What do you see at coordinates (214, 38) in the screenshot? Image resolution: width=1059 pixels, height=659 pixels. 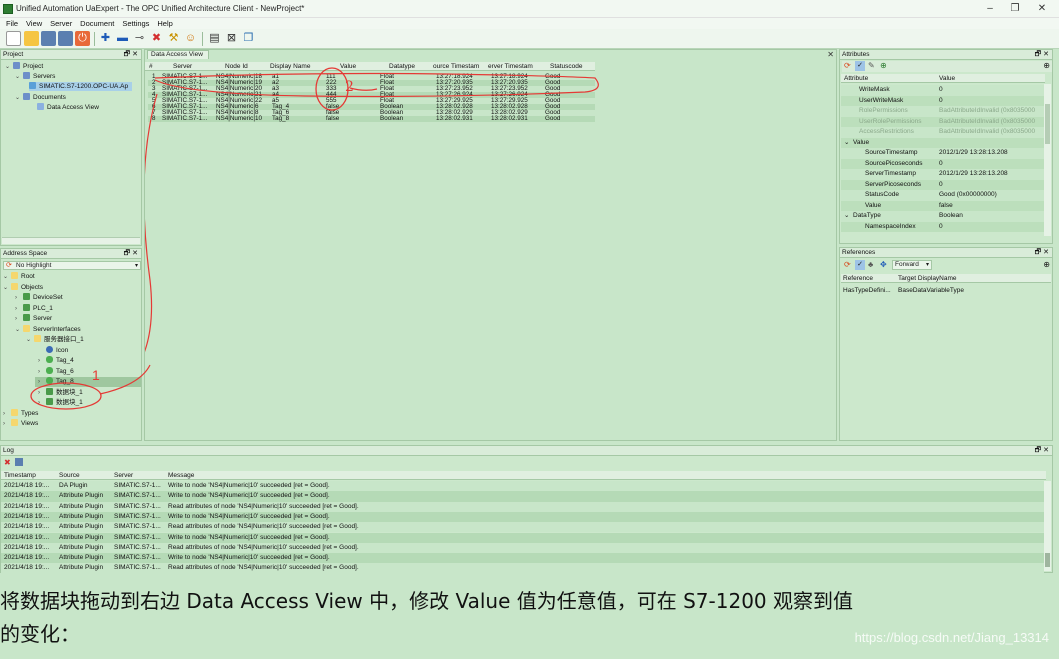 I see `document-icon: ▤` at bounding box center [214, 38].